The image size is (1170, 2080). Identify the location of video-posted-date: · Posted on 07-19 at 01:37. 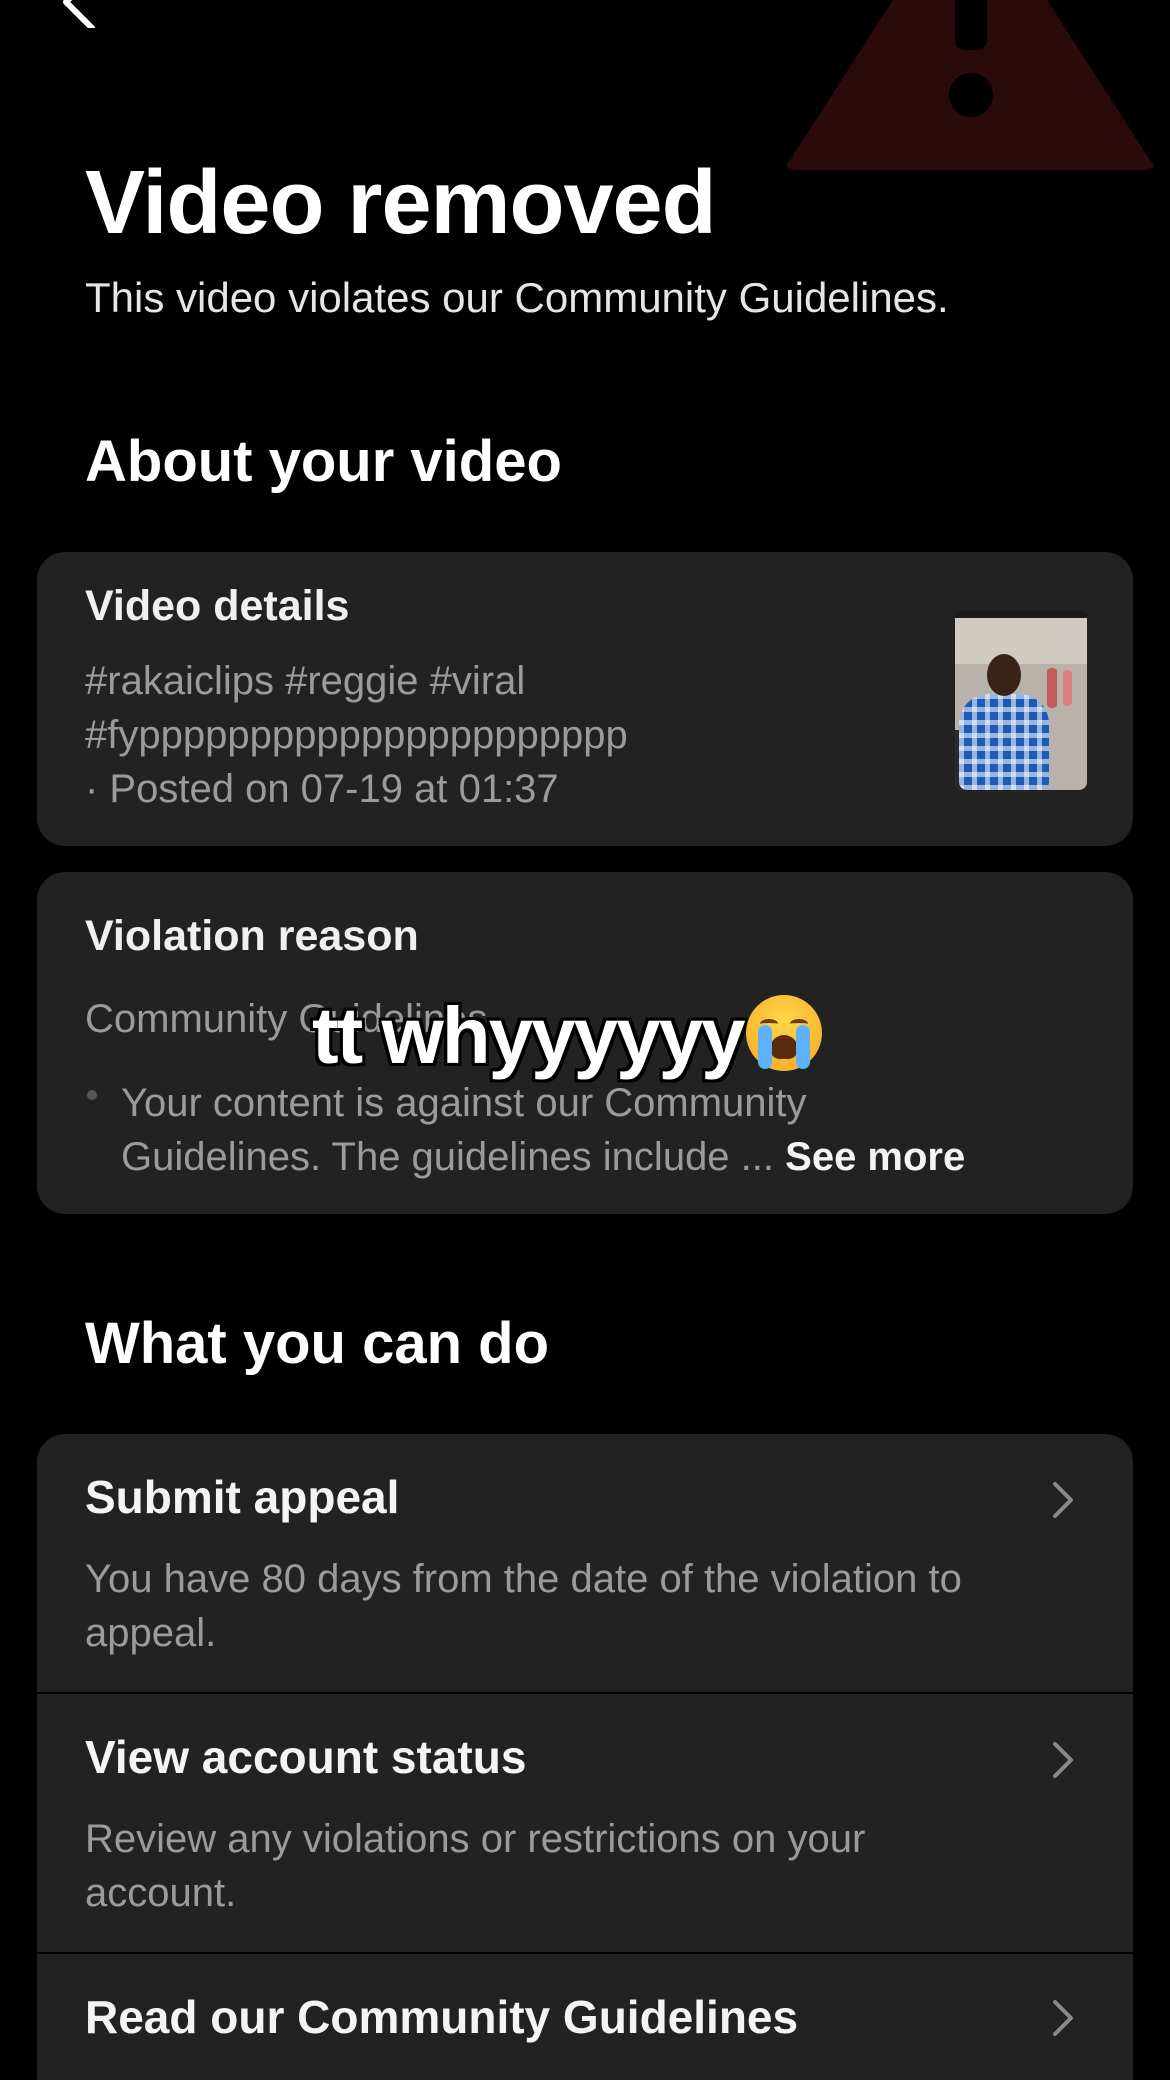
(322, 789).